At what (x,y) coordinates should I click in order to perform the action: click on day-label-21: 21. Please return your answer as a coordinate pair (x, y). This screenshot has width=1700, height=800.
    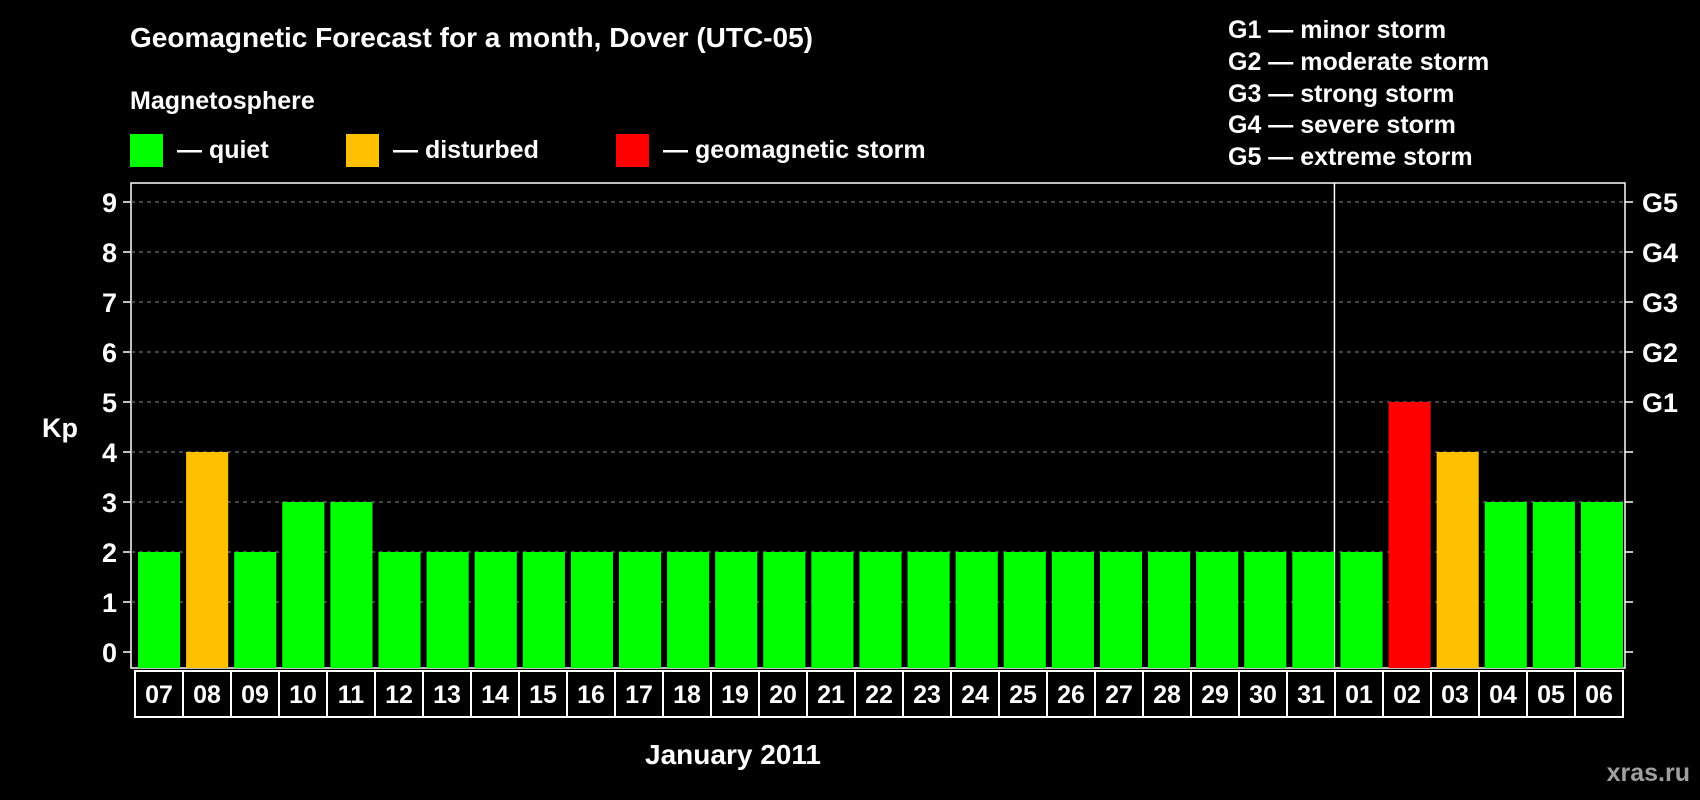
    Looking at the image, I should click on (831, 695).